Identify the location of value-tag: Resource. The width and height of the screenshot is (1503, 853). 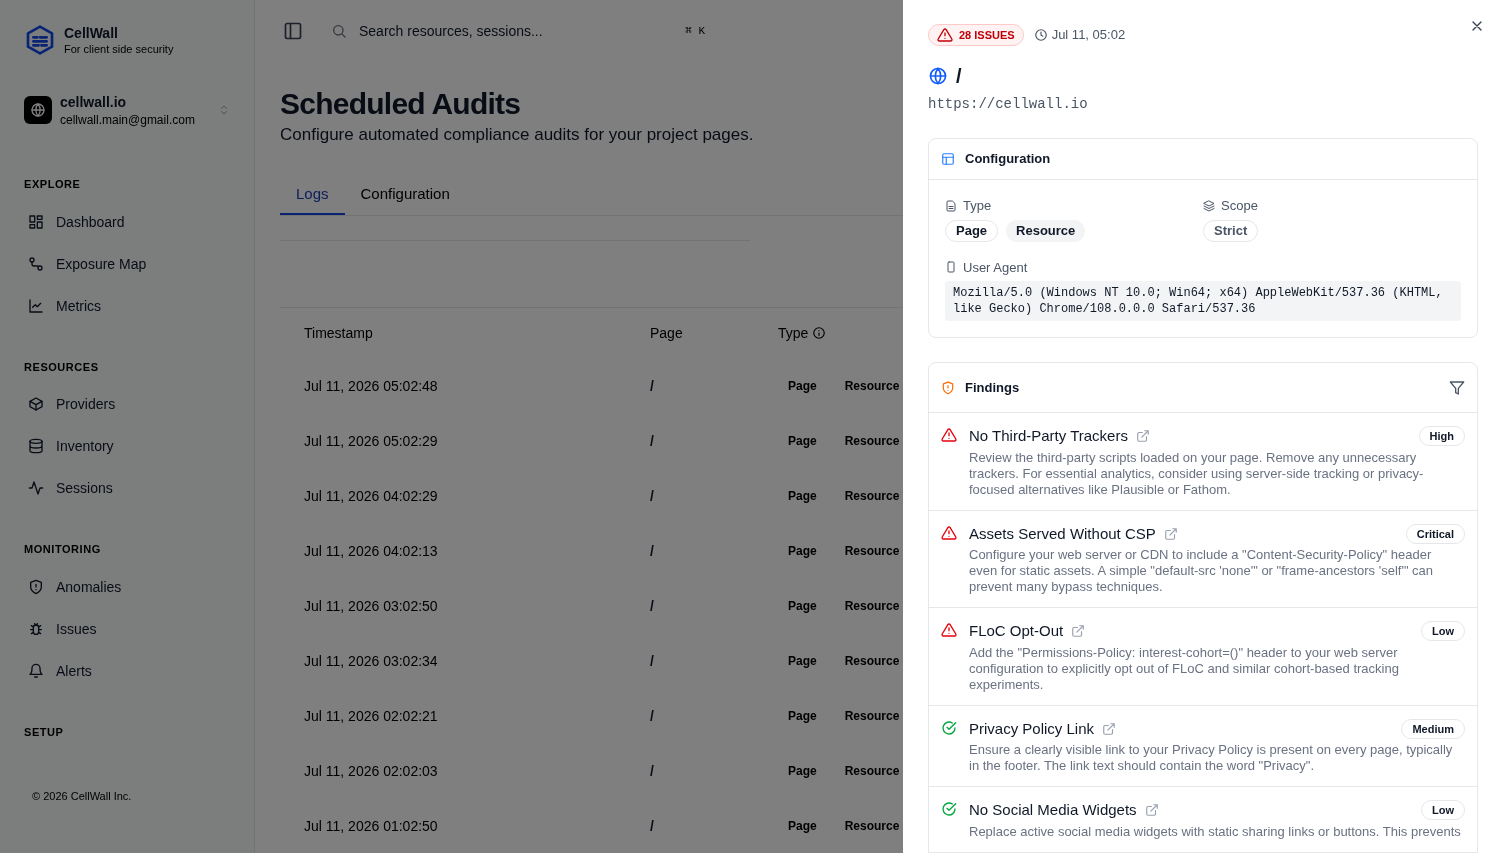
(1046, 230).